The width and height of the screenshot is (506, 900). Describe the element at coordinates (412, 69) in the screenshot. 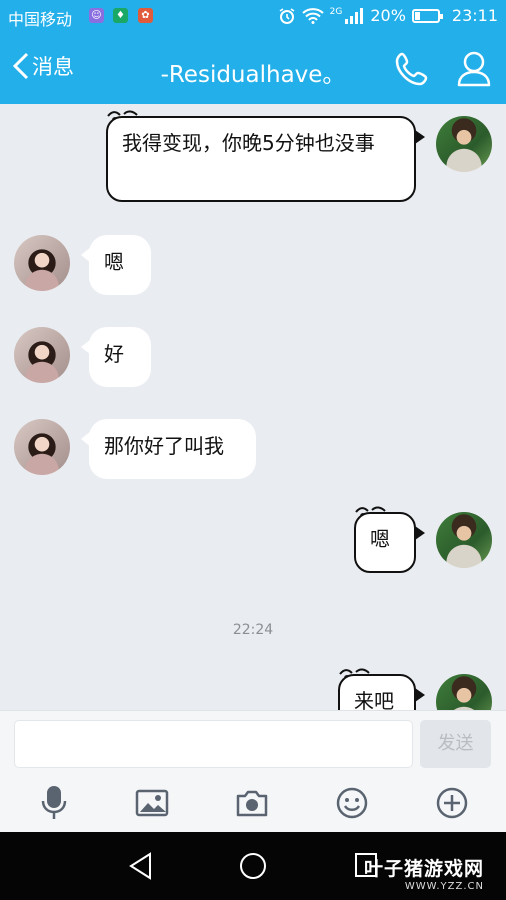

I see `phone-icon` at that location.